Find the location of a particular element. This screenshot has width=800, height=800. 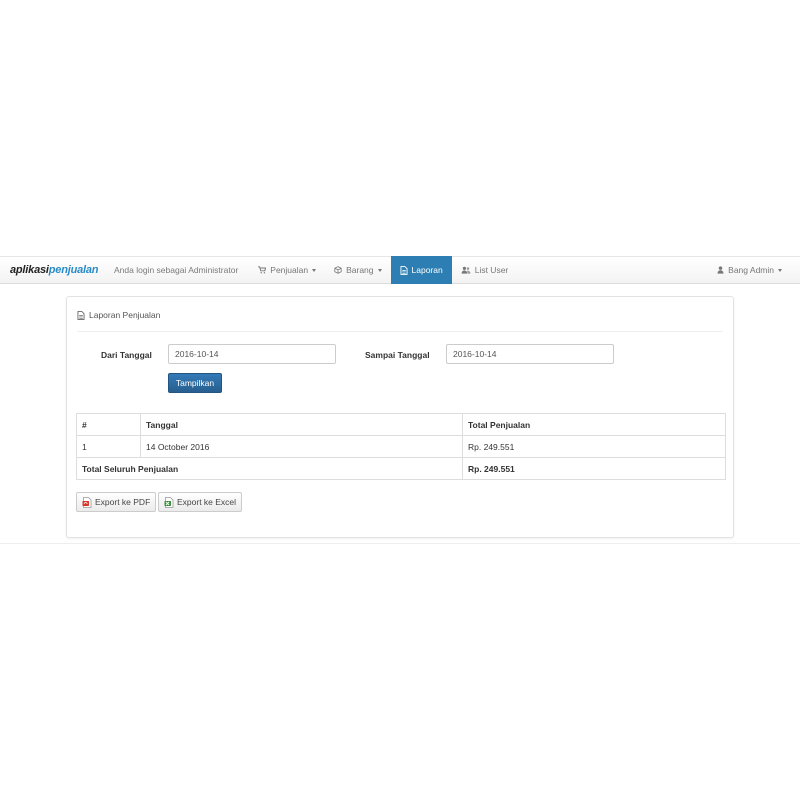

export-excel-button: Export ke Excel is located at coordinates (200, 502).